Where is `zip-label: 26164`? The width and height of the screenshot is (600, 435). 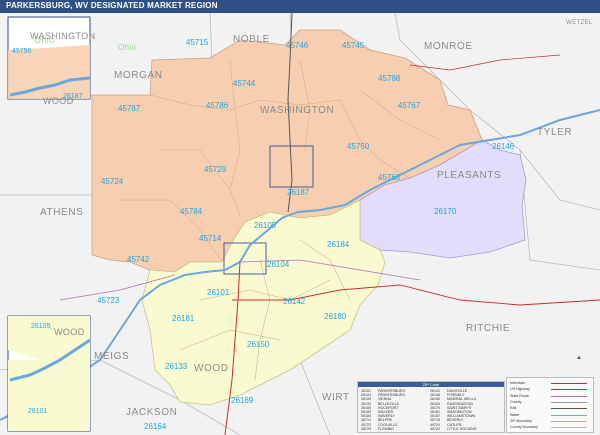 zip-label: 26164 is located at coordinates (155, 426).